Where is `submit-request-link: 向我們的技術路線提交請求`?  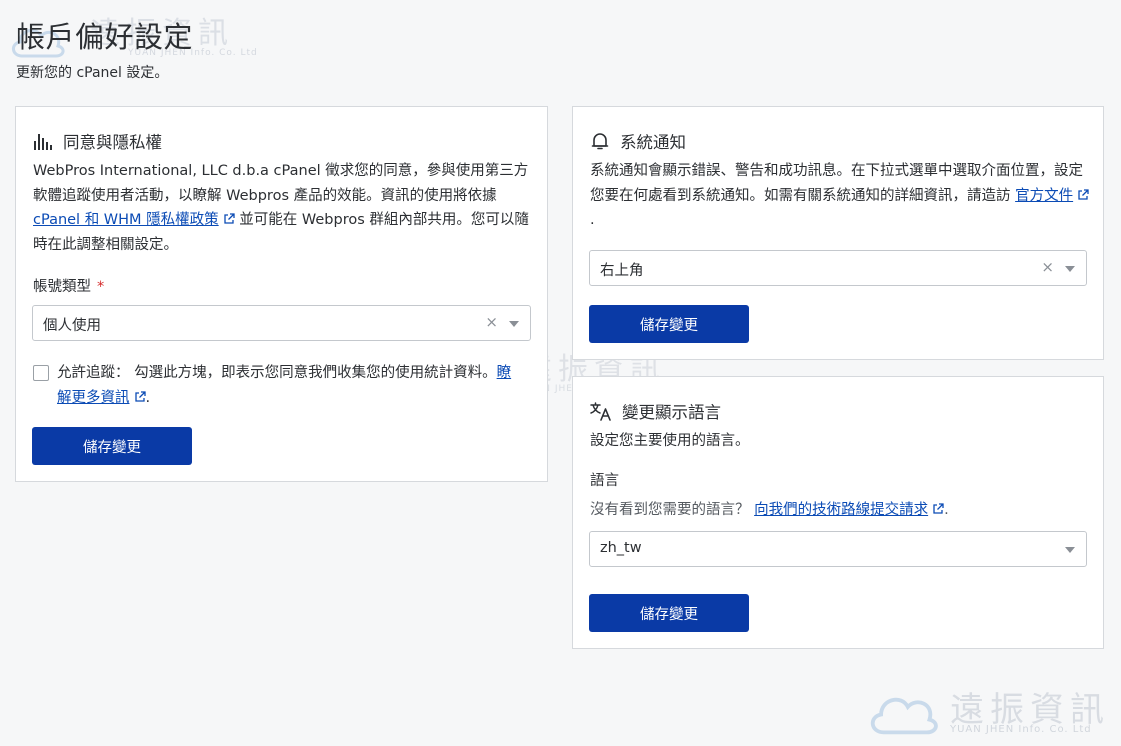
submit-request-link: 向我們的技術路線提交請求 is located at coordinates (849, 510).